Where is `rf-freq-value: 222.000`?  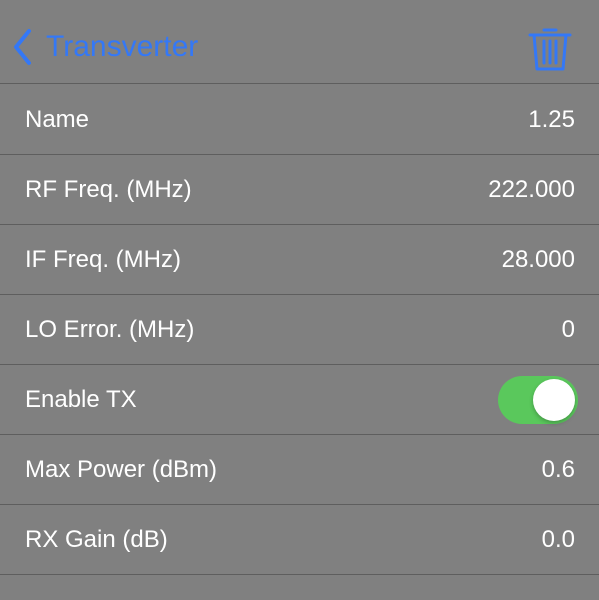 rf-freq-value: 222.000 is located at coordinates (531, 189).